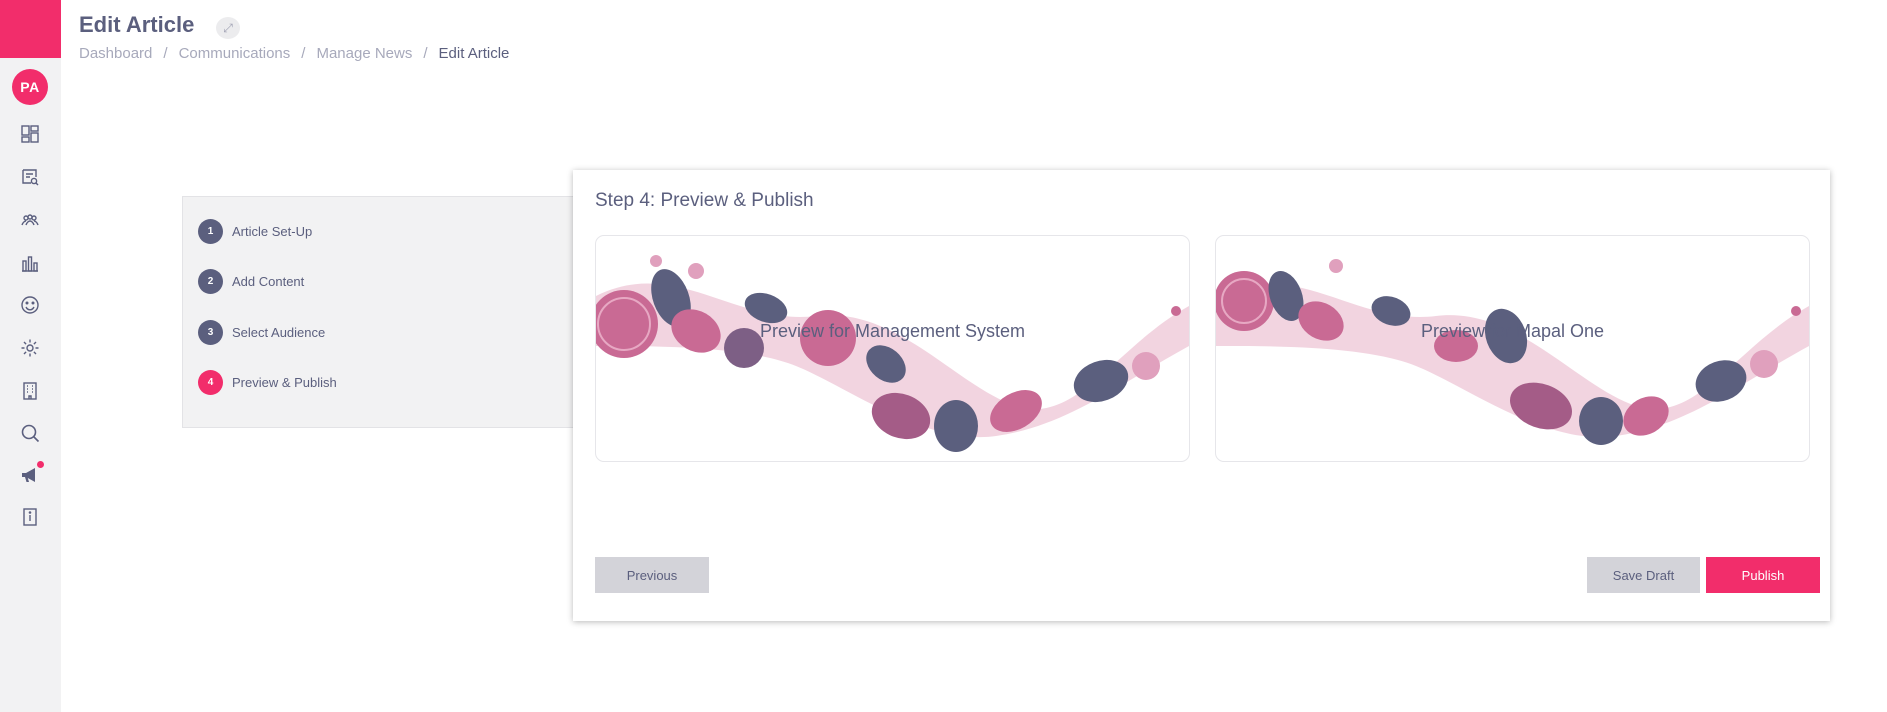 This screenshot has width=1887, height=712. Describe the element at coordinates (474, 53) in the screenshot. I see `breadcrumb-current: Edit Article` at that location.